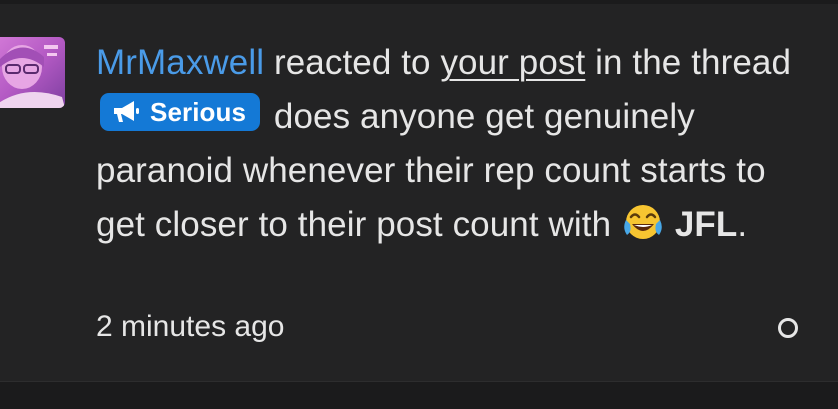 The height and width of the screenshot is (409, 838). Describe the element at coordinates (352, 62) in the screenshot. I see `reacted-text: reacted to` at that location.